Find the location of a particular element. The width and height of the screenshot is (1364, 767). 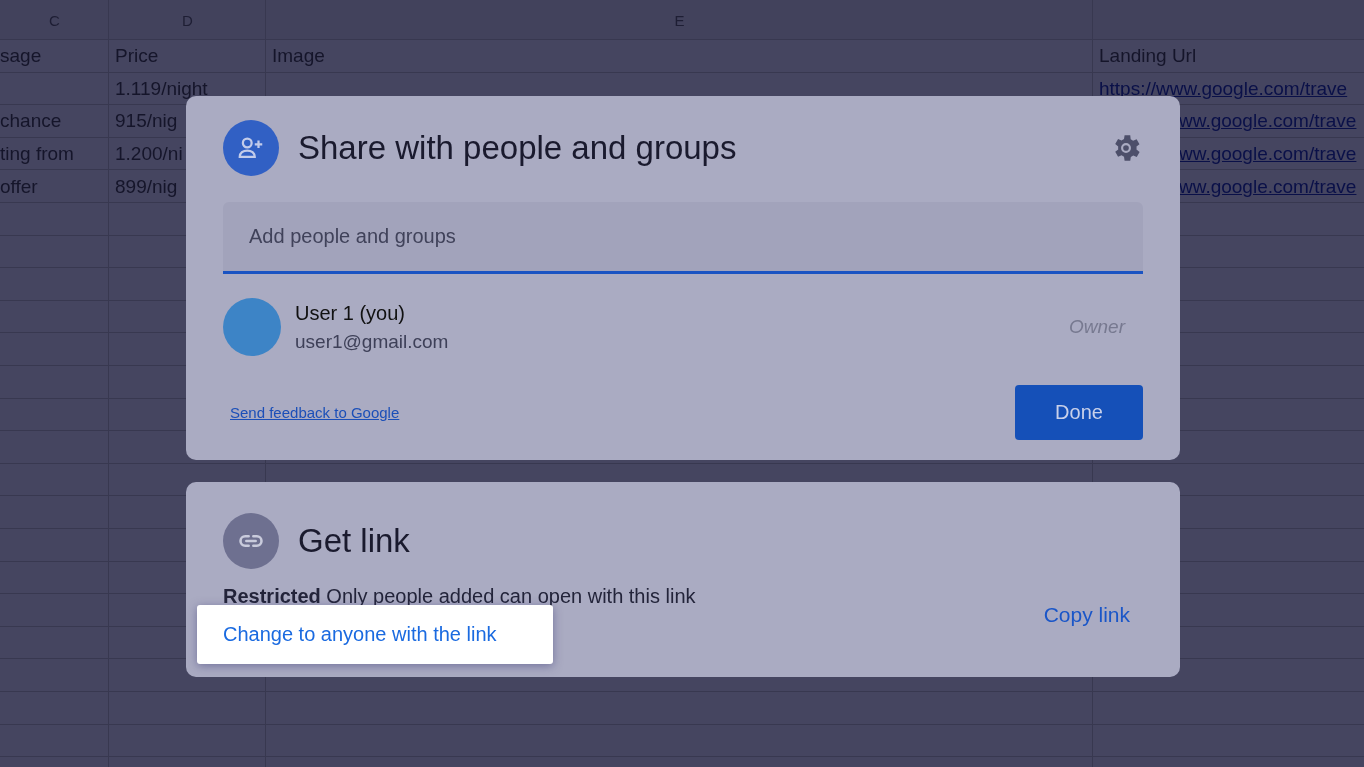

user-name: User 1 (you) is located at coordinates (351, 313).